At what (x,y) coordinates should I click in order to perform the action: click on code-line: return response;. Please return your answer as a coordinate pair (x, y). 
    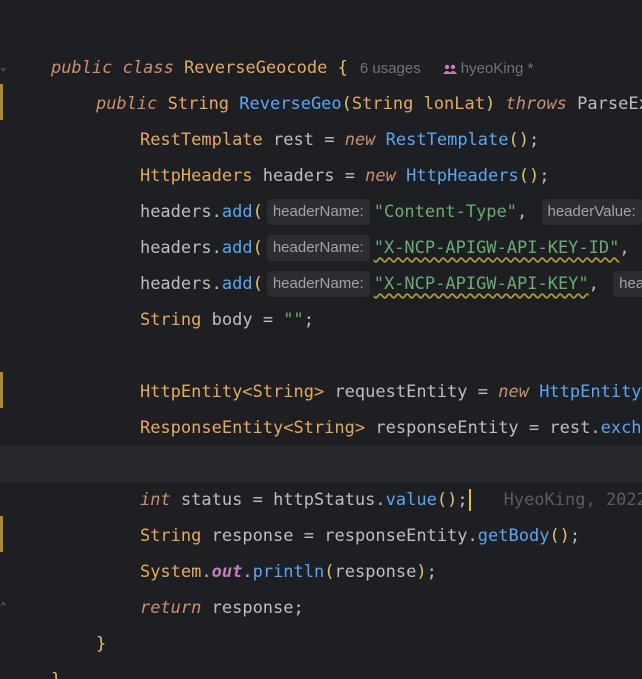
    Looking at the image, I should click on (321, 586).